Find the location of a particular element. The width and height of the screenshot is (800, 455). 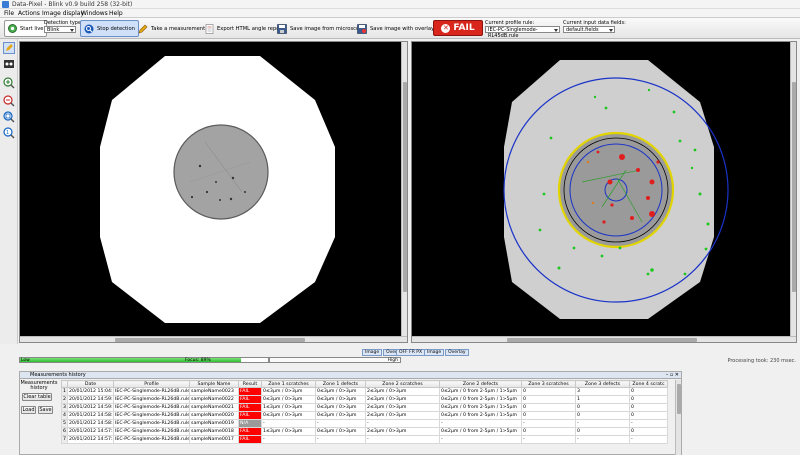

raw-view-horizontal-scrollbar is located at coordinates (213, 339).